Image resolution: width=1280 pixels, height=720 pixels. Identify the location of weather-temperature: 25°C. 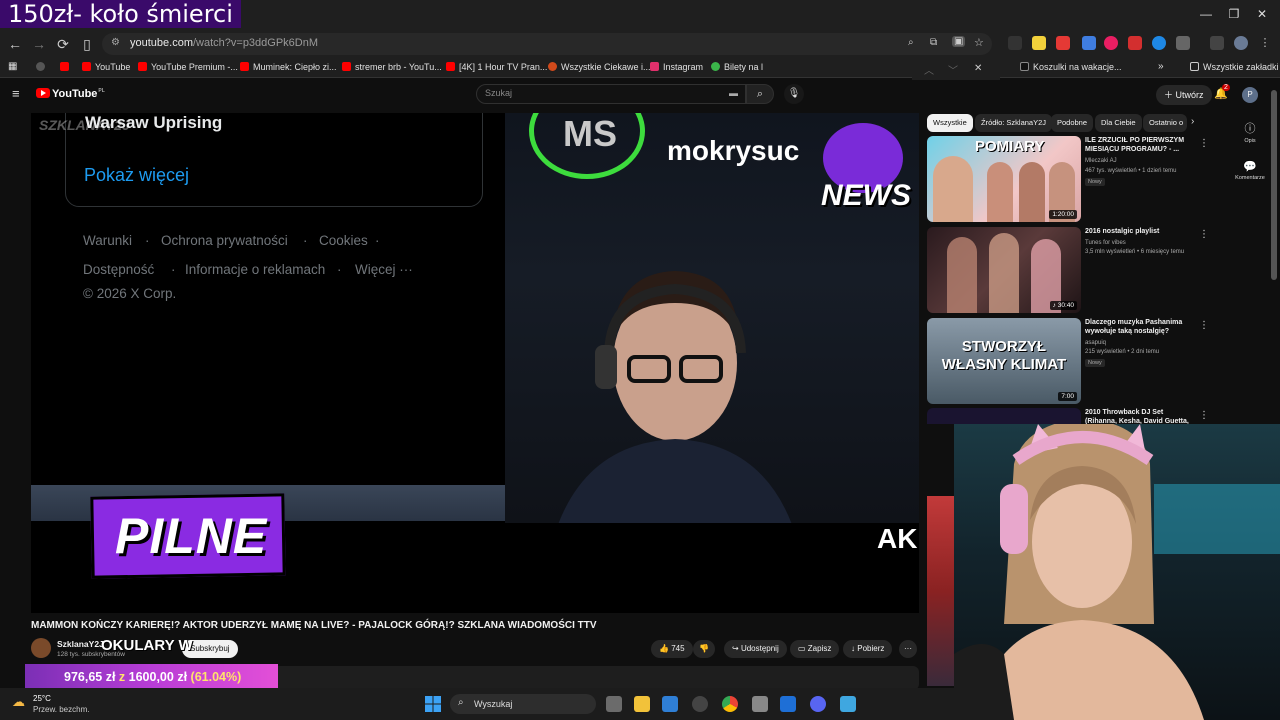
(42, 698).